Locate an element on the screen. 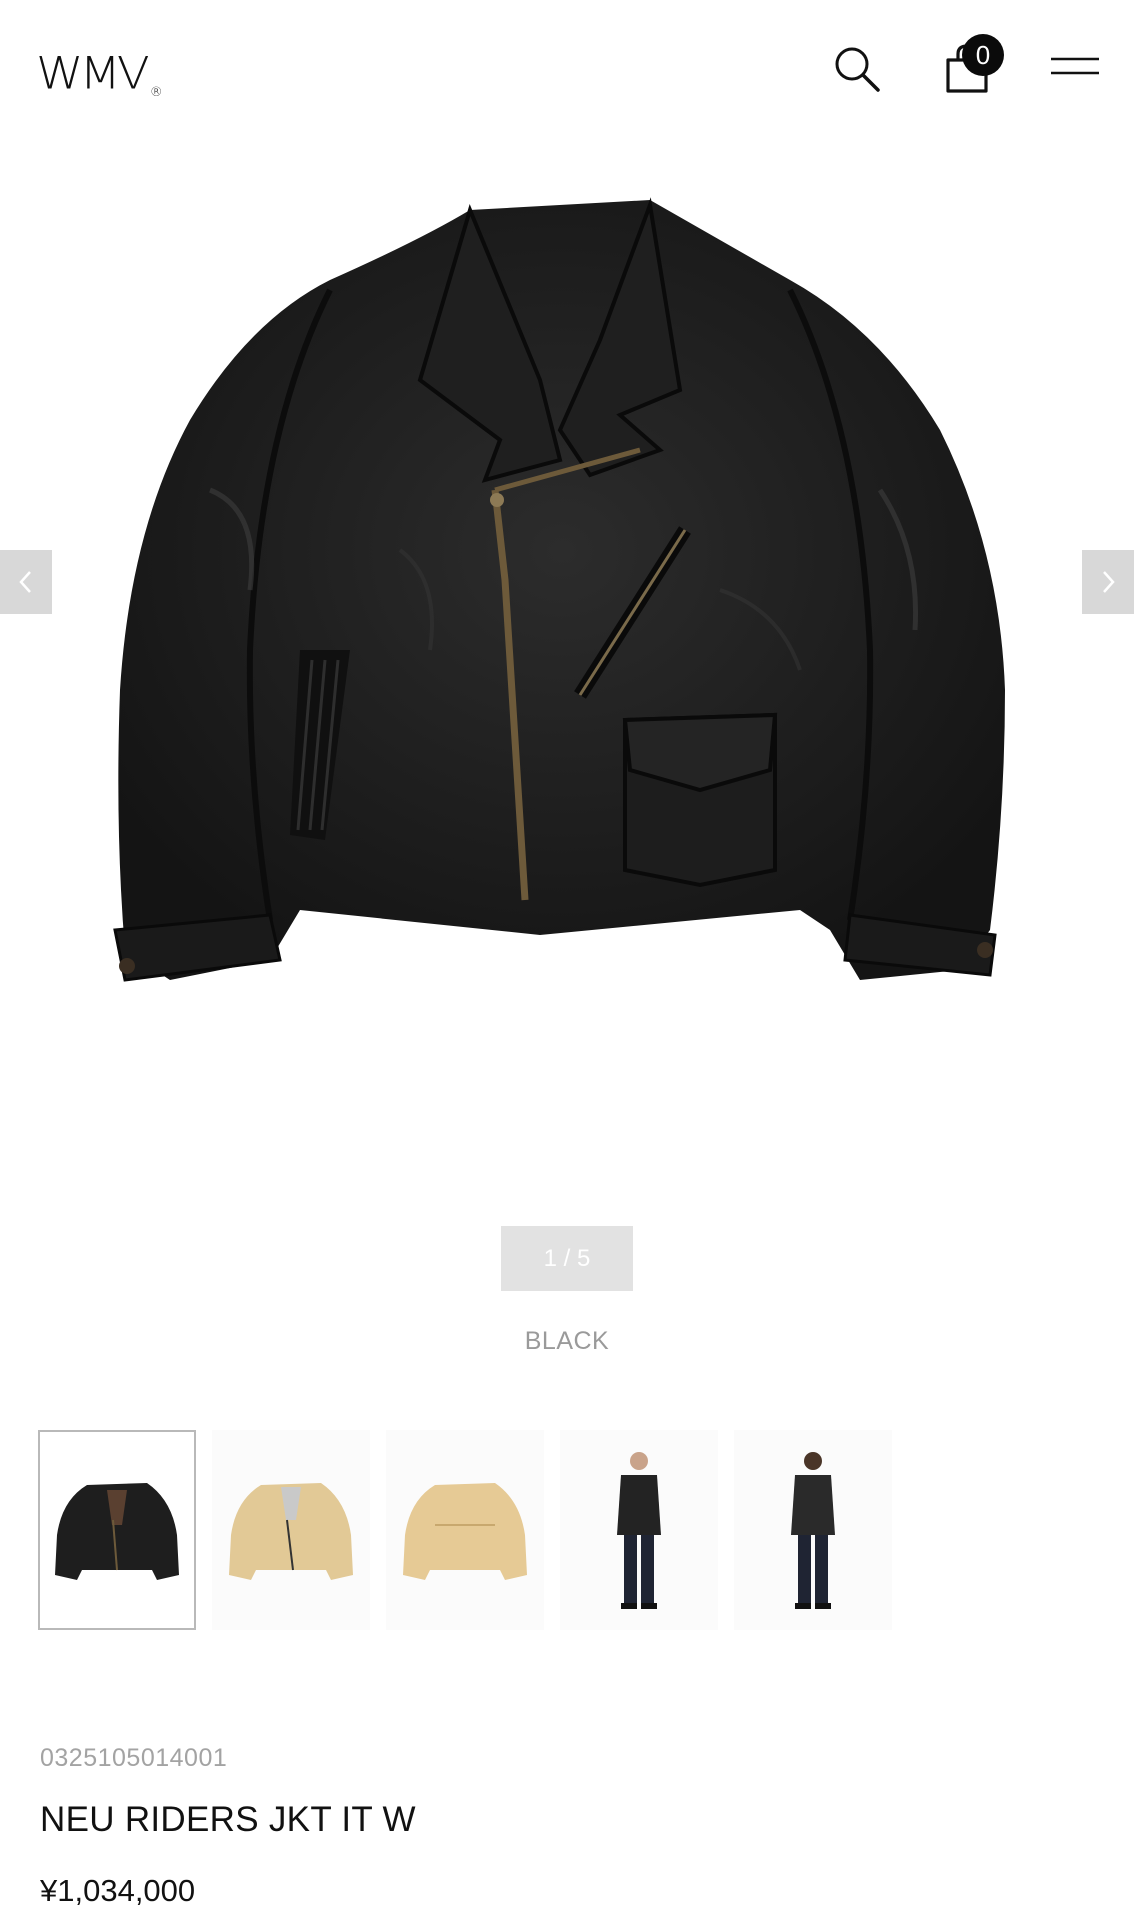 This screenshot has width=1134, height=1920. next-image-button is located at coordinates (1108, 582).